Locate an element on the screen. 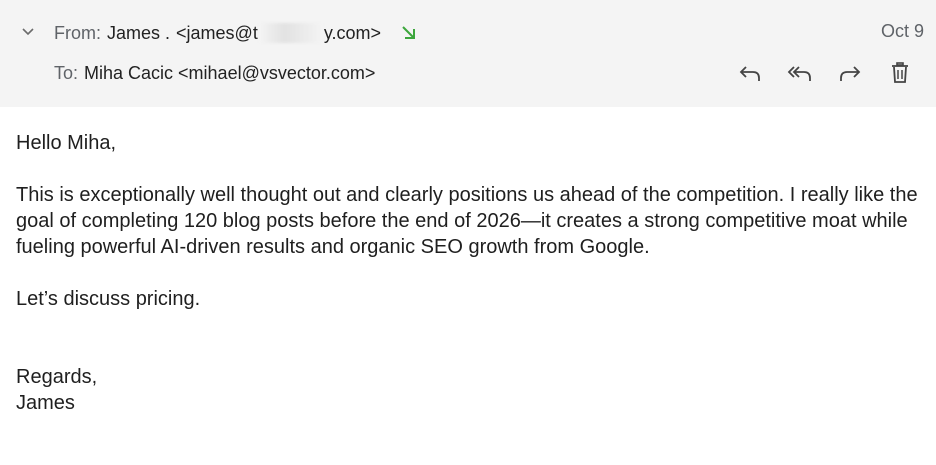 The width and height of the screenshot is (936, 465). to-label: To: is located at coordinates (66, 72).